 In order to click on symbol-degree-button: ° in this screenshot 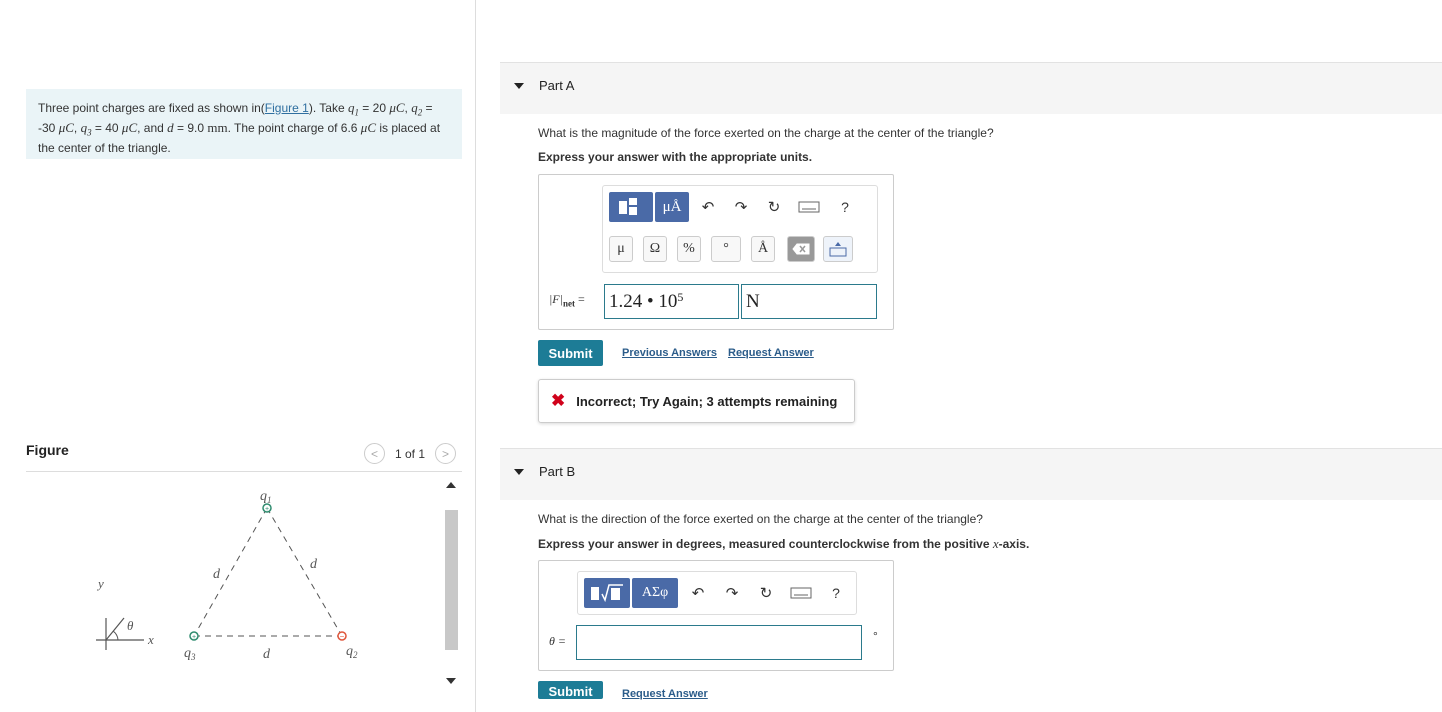, I will do `click(726, 249)`.